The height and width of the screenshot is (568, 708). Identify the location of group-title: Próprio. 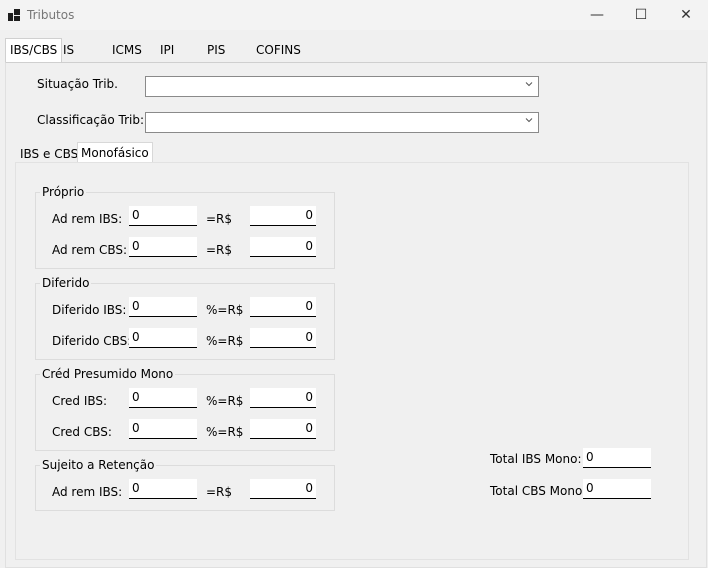
(63, 192).